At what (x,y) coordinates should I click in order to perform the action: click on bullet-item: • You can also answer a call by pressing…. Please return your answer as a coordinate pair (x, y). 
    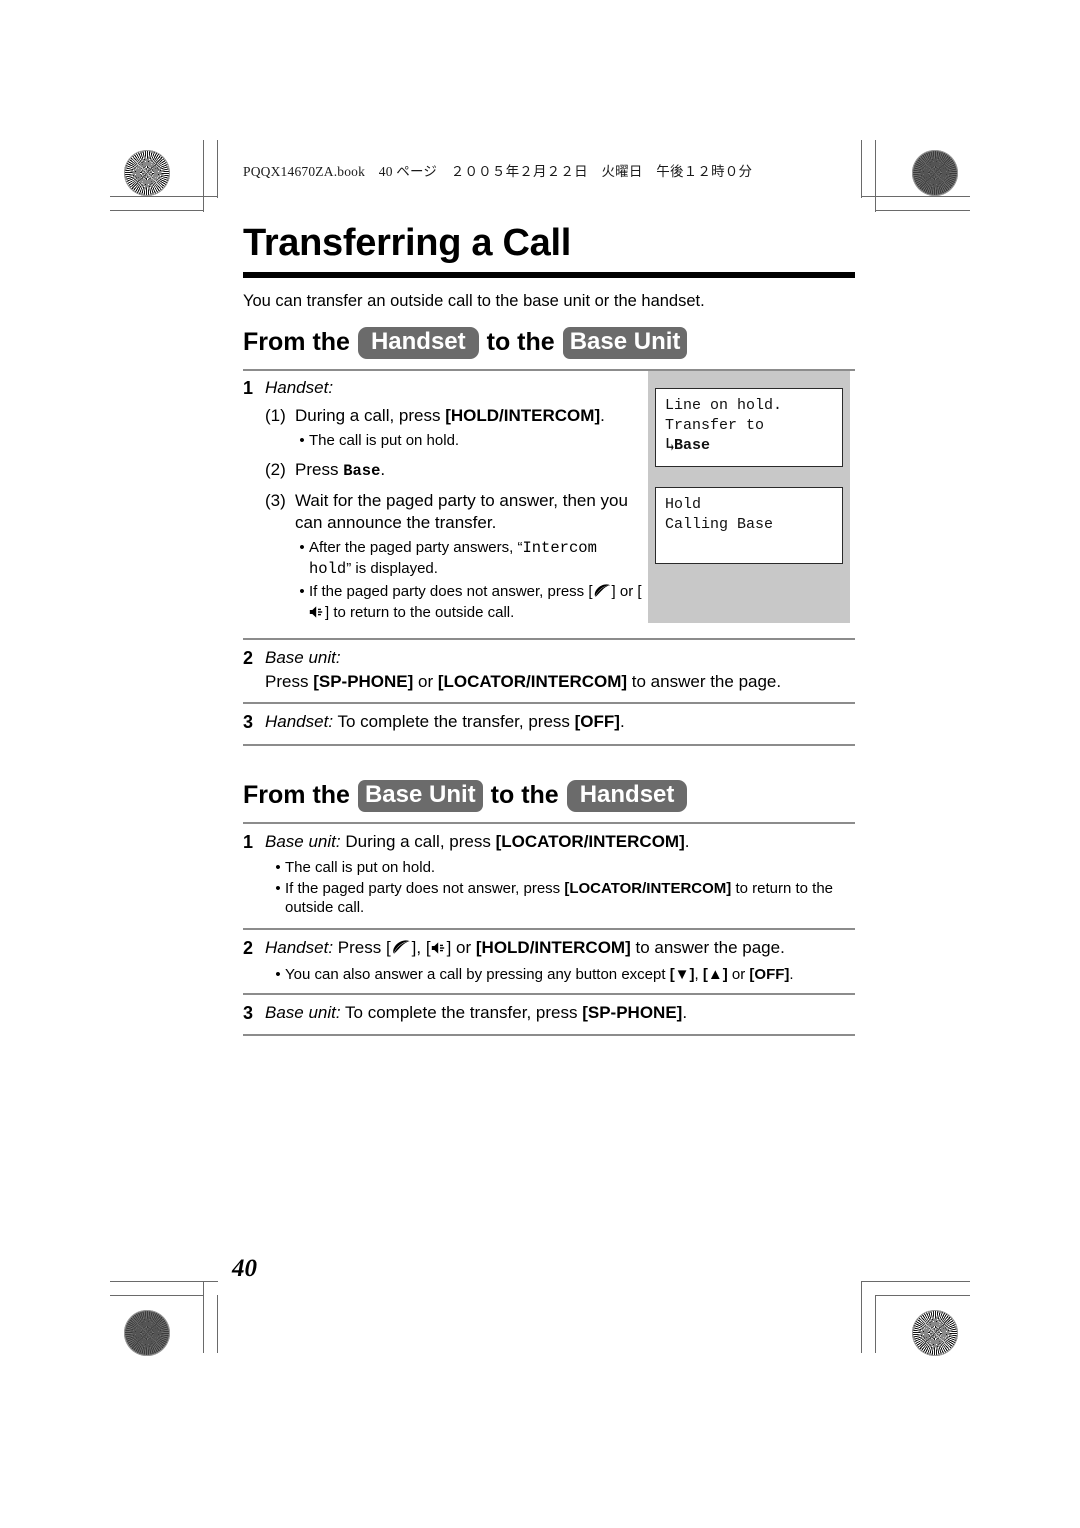
    Looking at the image, I should click on (563, 974).